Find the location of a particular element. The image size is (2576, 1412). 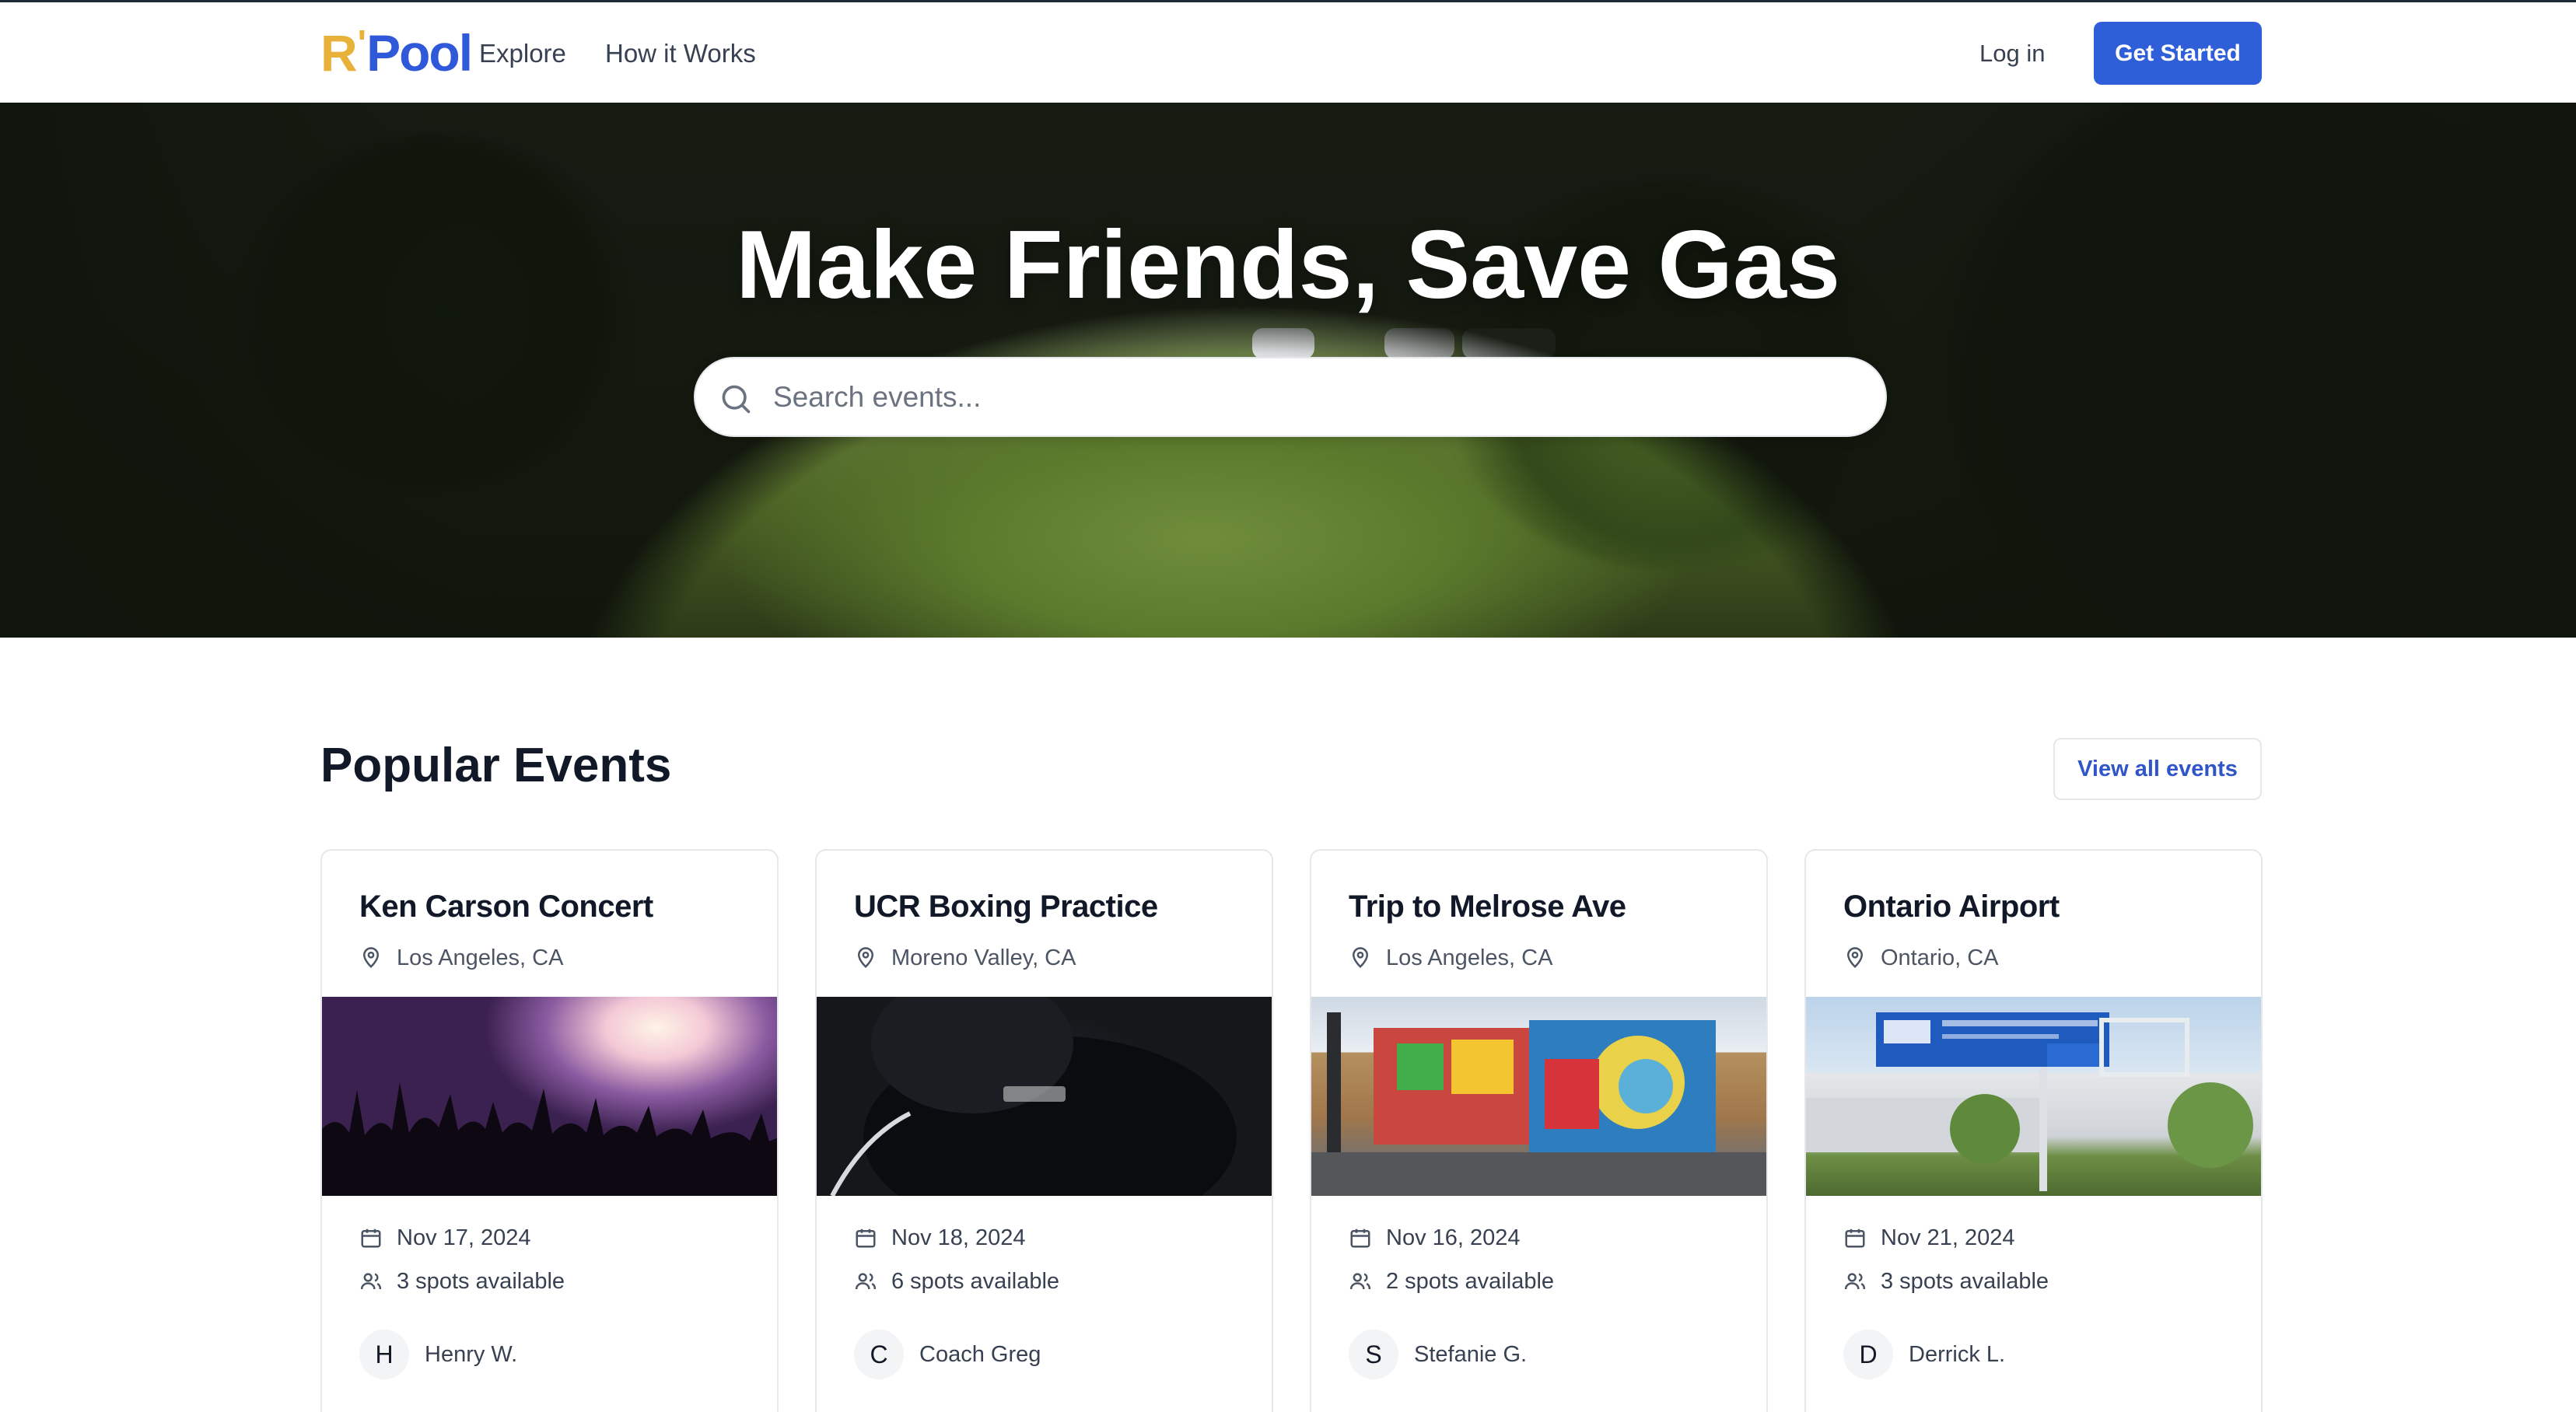

login-link: Log in is located at coordinates (2012, 54).